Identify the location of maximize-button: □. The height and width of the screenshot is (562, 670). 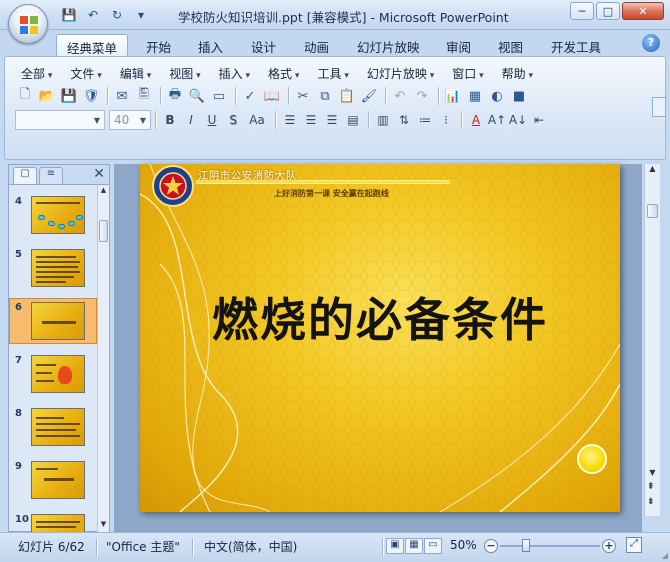
(608, 11).